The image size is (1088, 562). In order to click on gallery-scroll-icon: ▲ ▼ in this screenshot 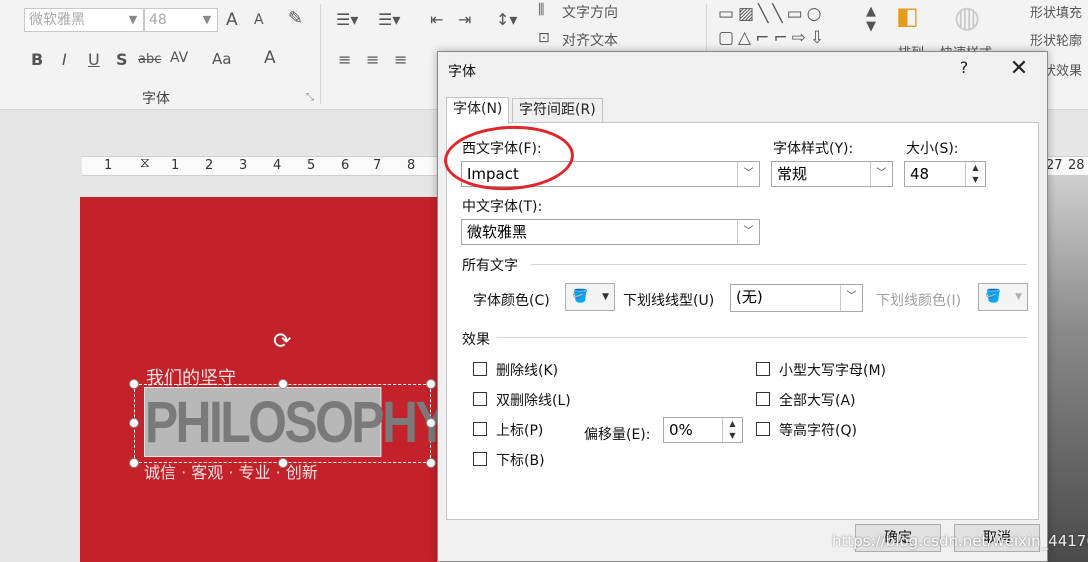, I will do `click(871, 19)`.